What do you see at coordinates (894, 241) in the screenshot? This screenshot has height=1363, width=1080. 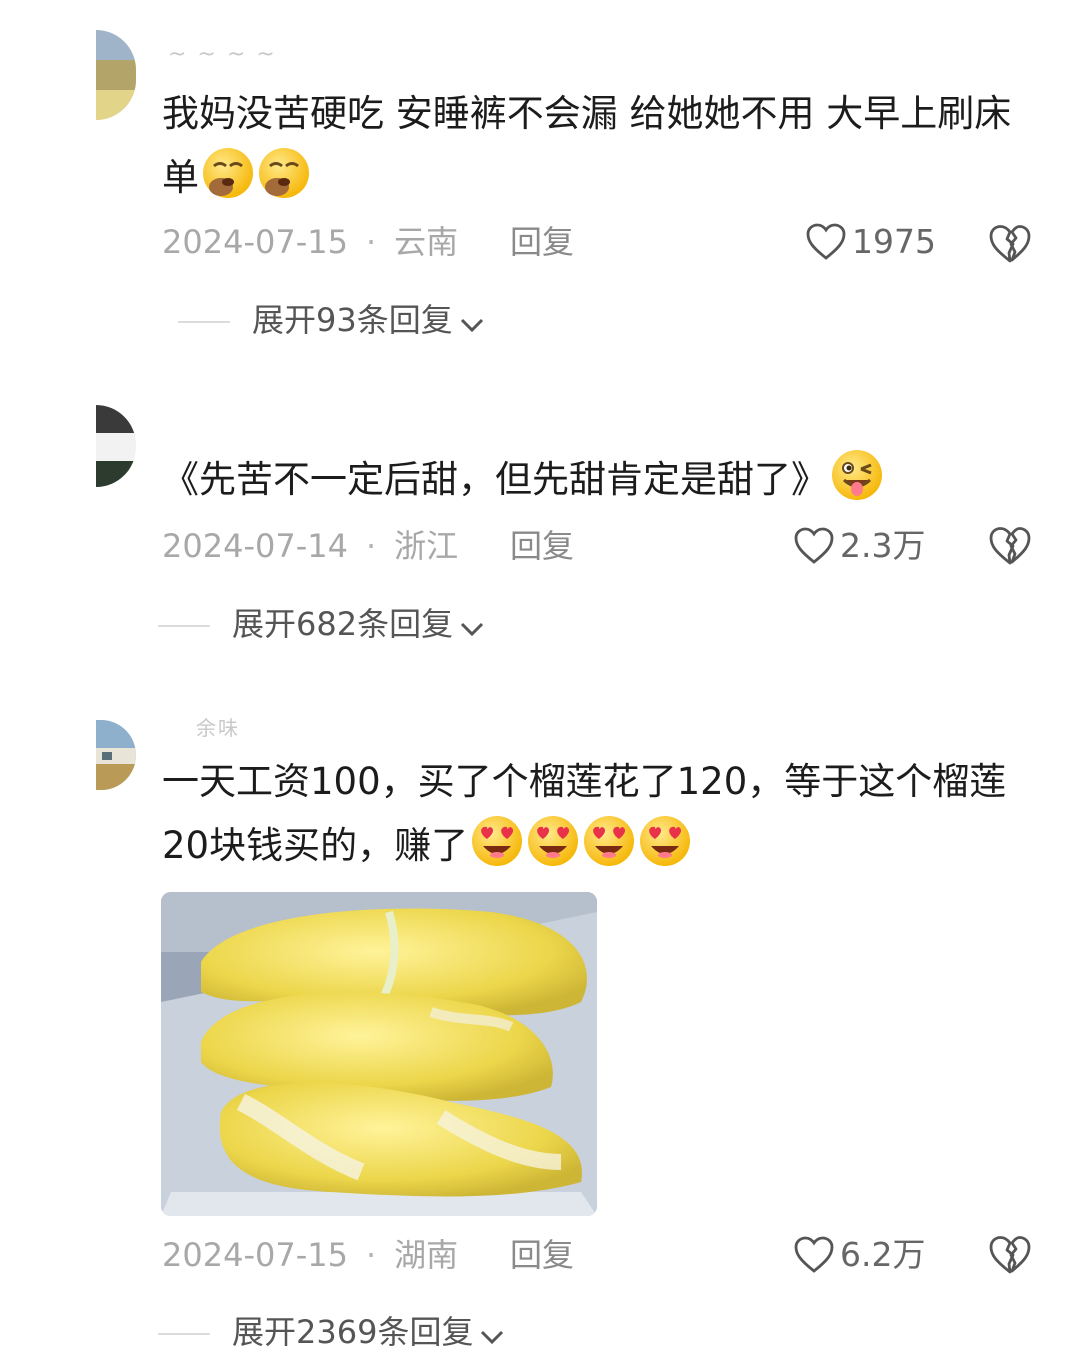 I see `like-count: 1975` at bounding box center [894, 241].